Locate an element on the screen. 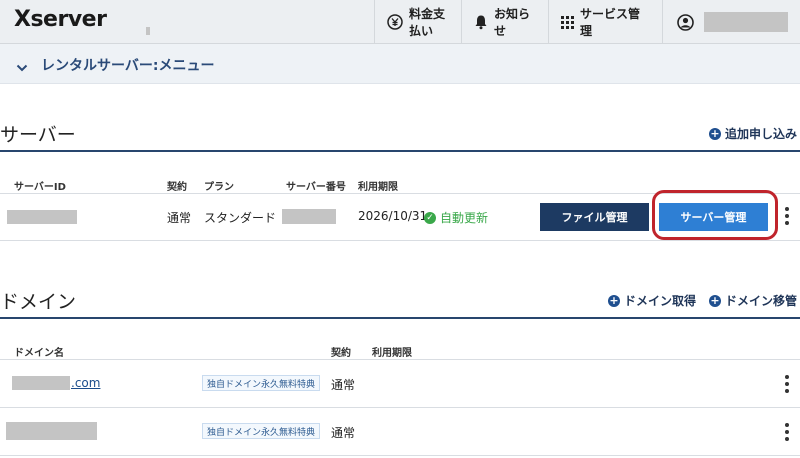  server-contract: 通常 is located at coordinates (179, 218).